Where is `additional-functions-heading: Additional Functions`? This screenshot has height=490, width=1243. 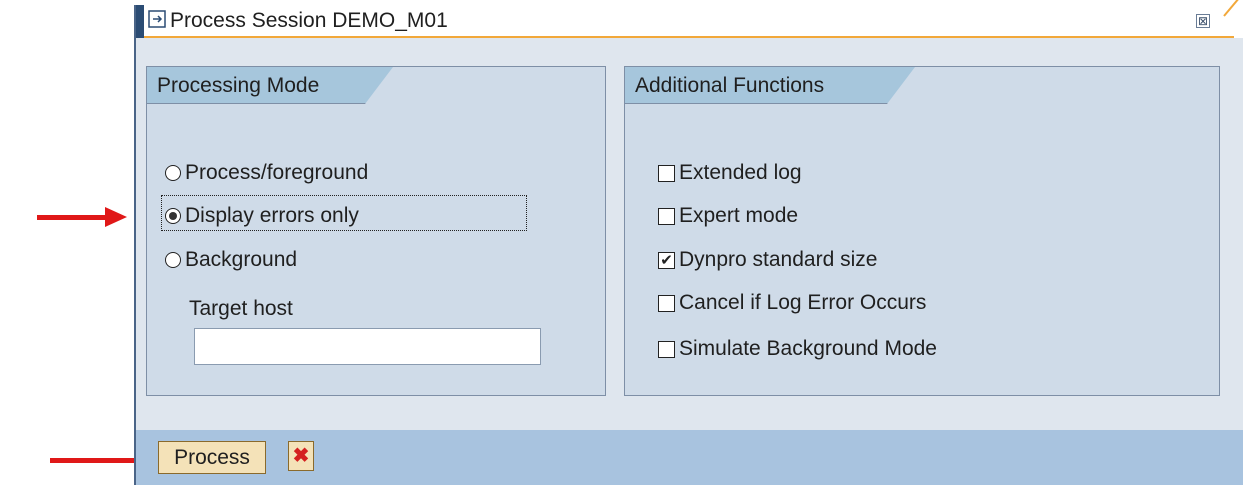 additional-functions-heading: Additional Functions is located at coordinates (730, 85).